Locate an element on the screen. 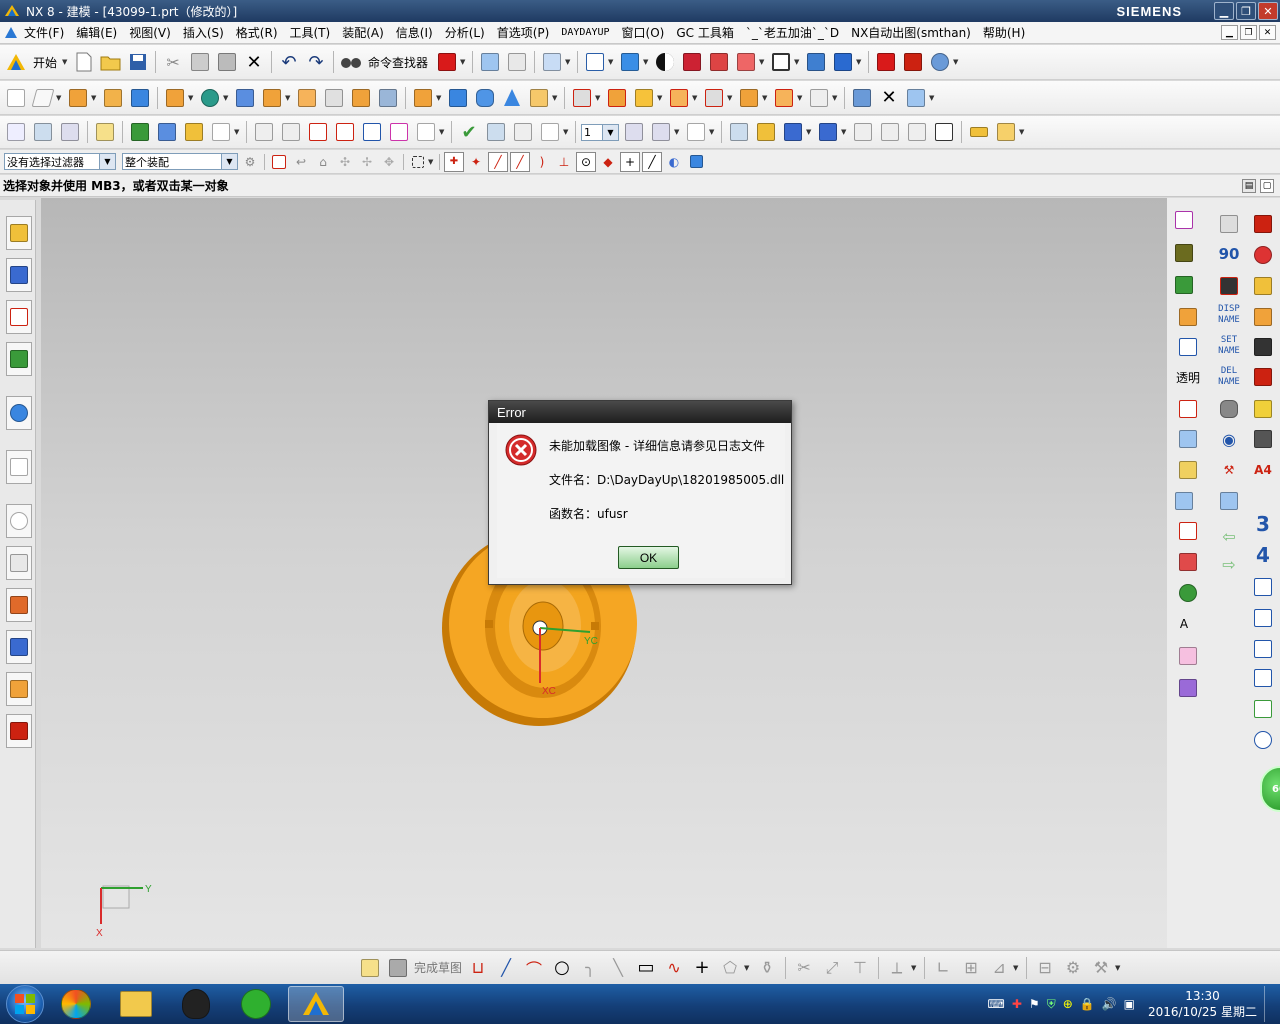 Image resolution: width=1280 pixels, height=1024 pixels. revolve-icon is located at coordinates (113, 98).